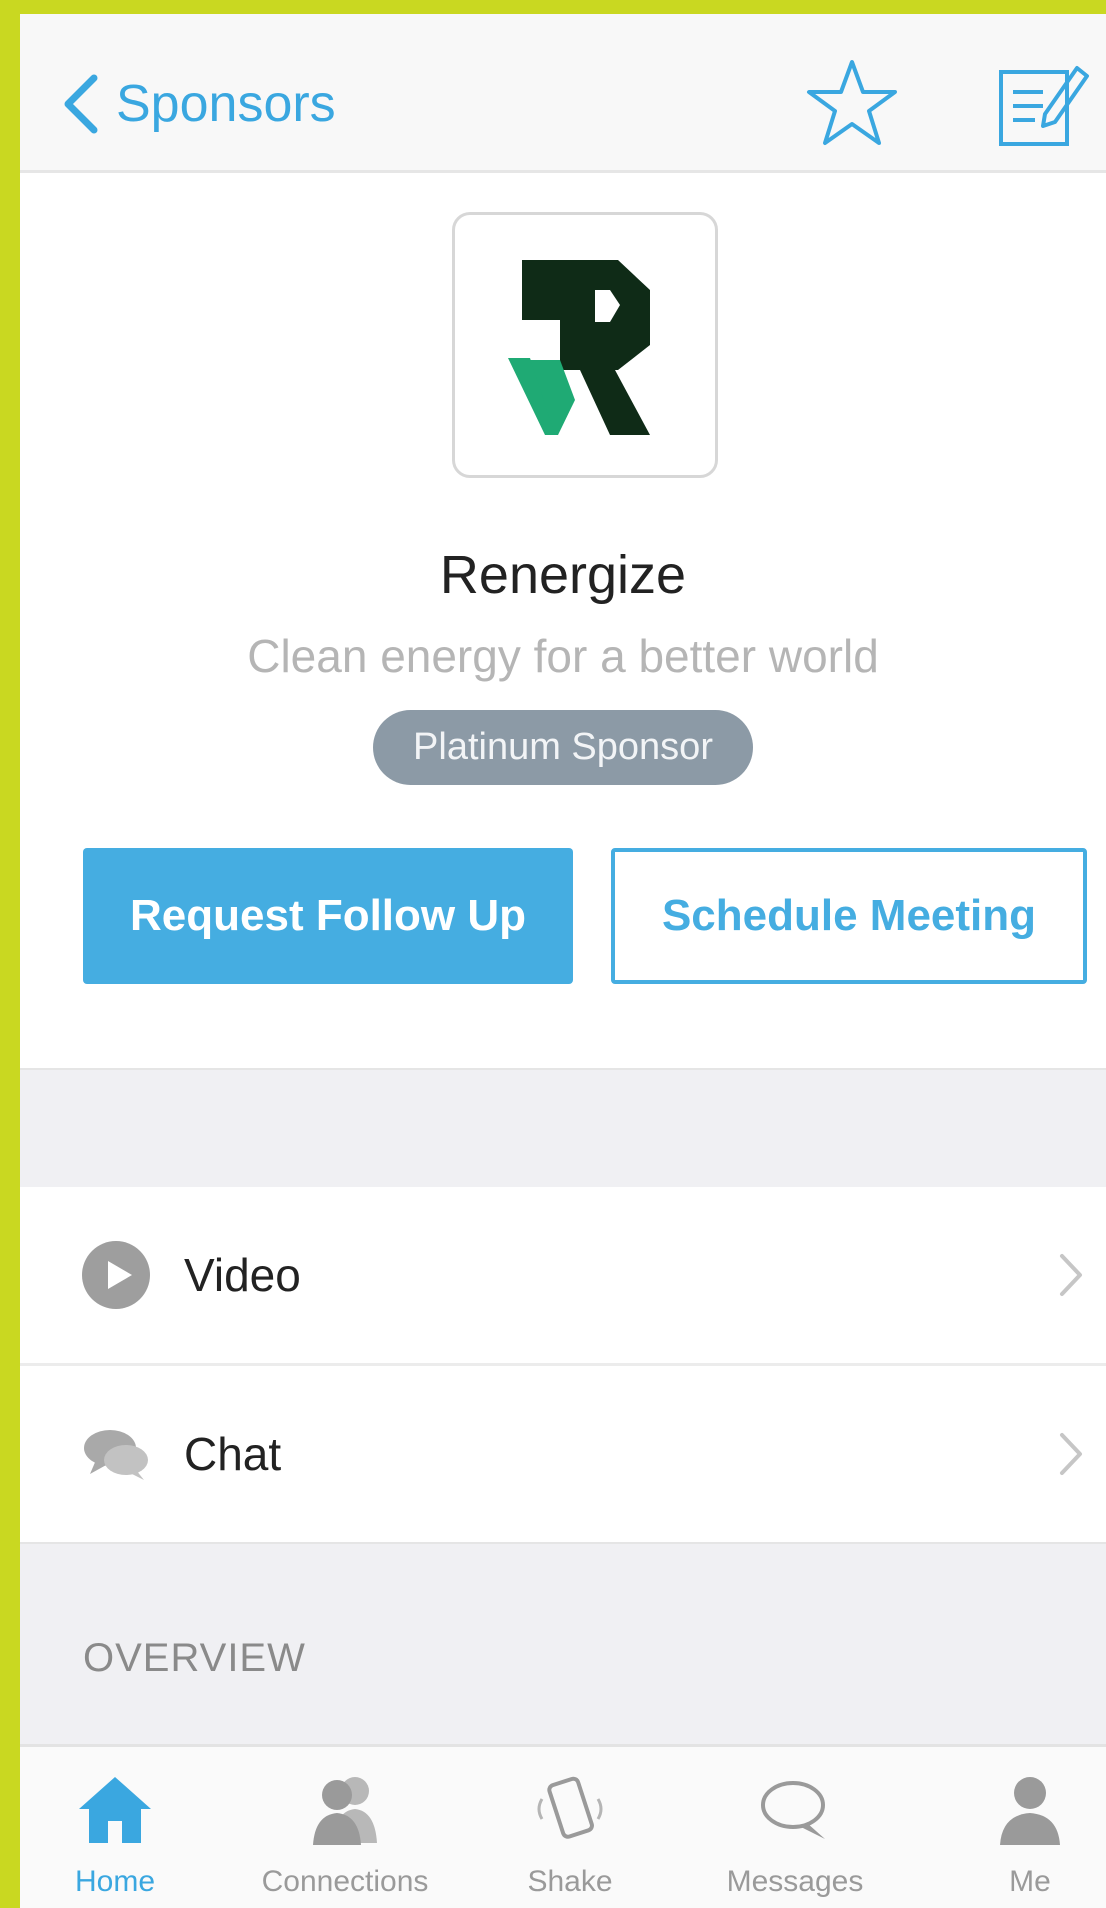 The image size is (1106, 1908). I want to click on tab-me: Me, so click(1030, 1827).